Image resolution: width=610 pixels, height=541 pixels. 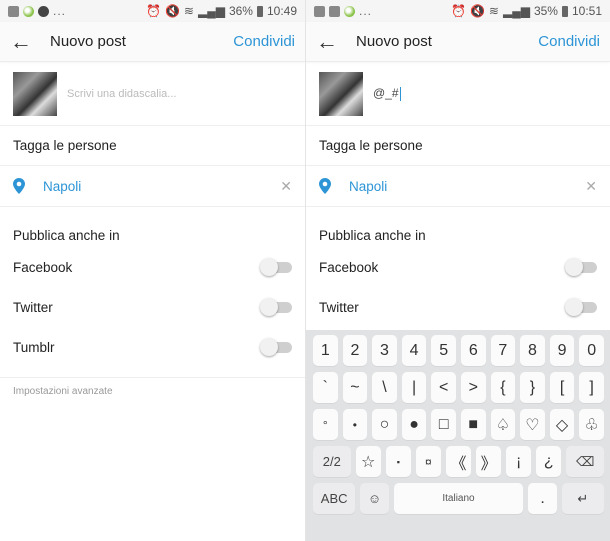 What do you see at coordinates (591, 387) in the screenshot?
I see `key: ]` at bounding box center [591, 387].